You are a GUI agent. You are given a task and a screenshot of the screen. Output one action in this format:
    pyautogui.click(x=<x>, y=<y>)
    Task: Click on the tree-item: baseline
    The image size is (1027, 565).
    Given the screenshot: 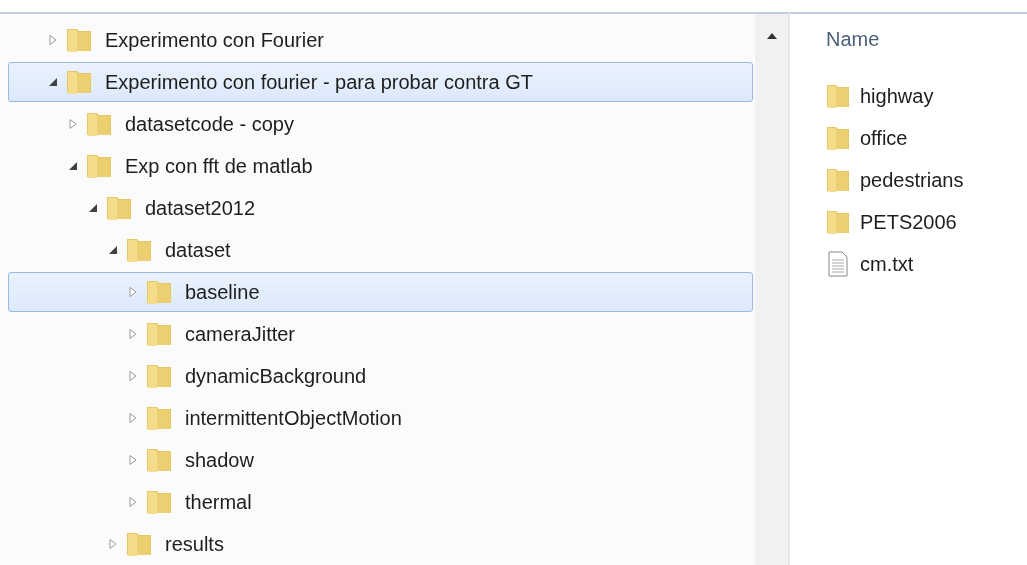 What is the action you would take?
    pyautogui.click(x=380, y=292)
    